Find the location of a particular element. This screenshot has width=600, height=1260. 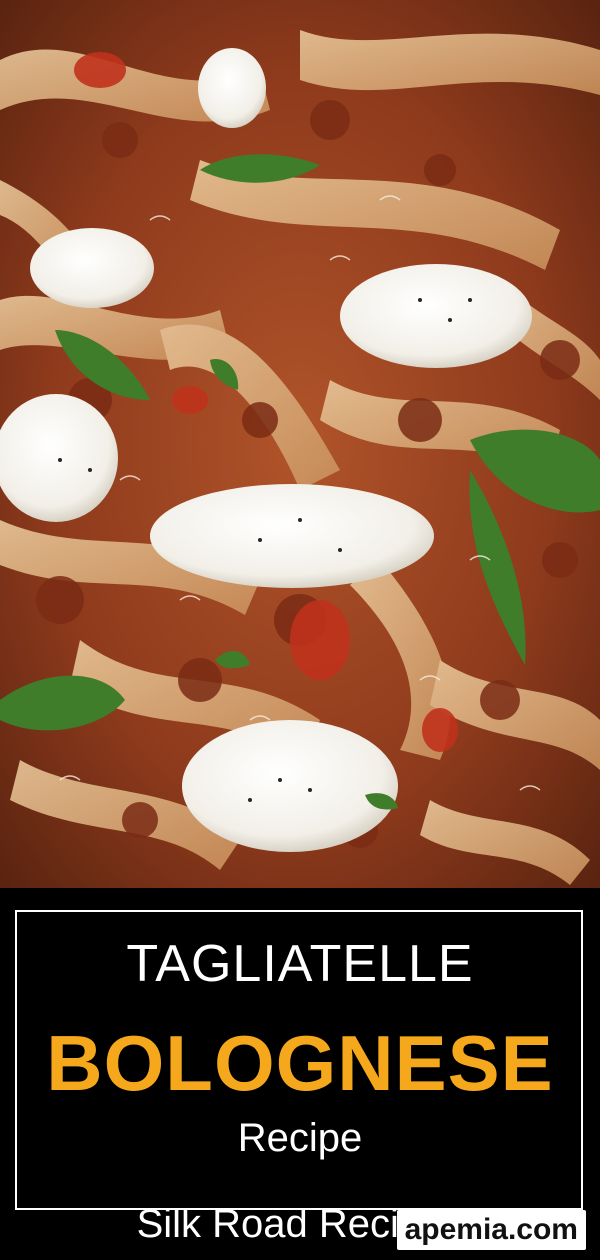

watermark: apemia.com is located at coordinates (491, 1230).